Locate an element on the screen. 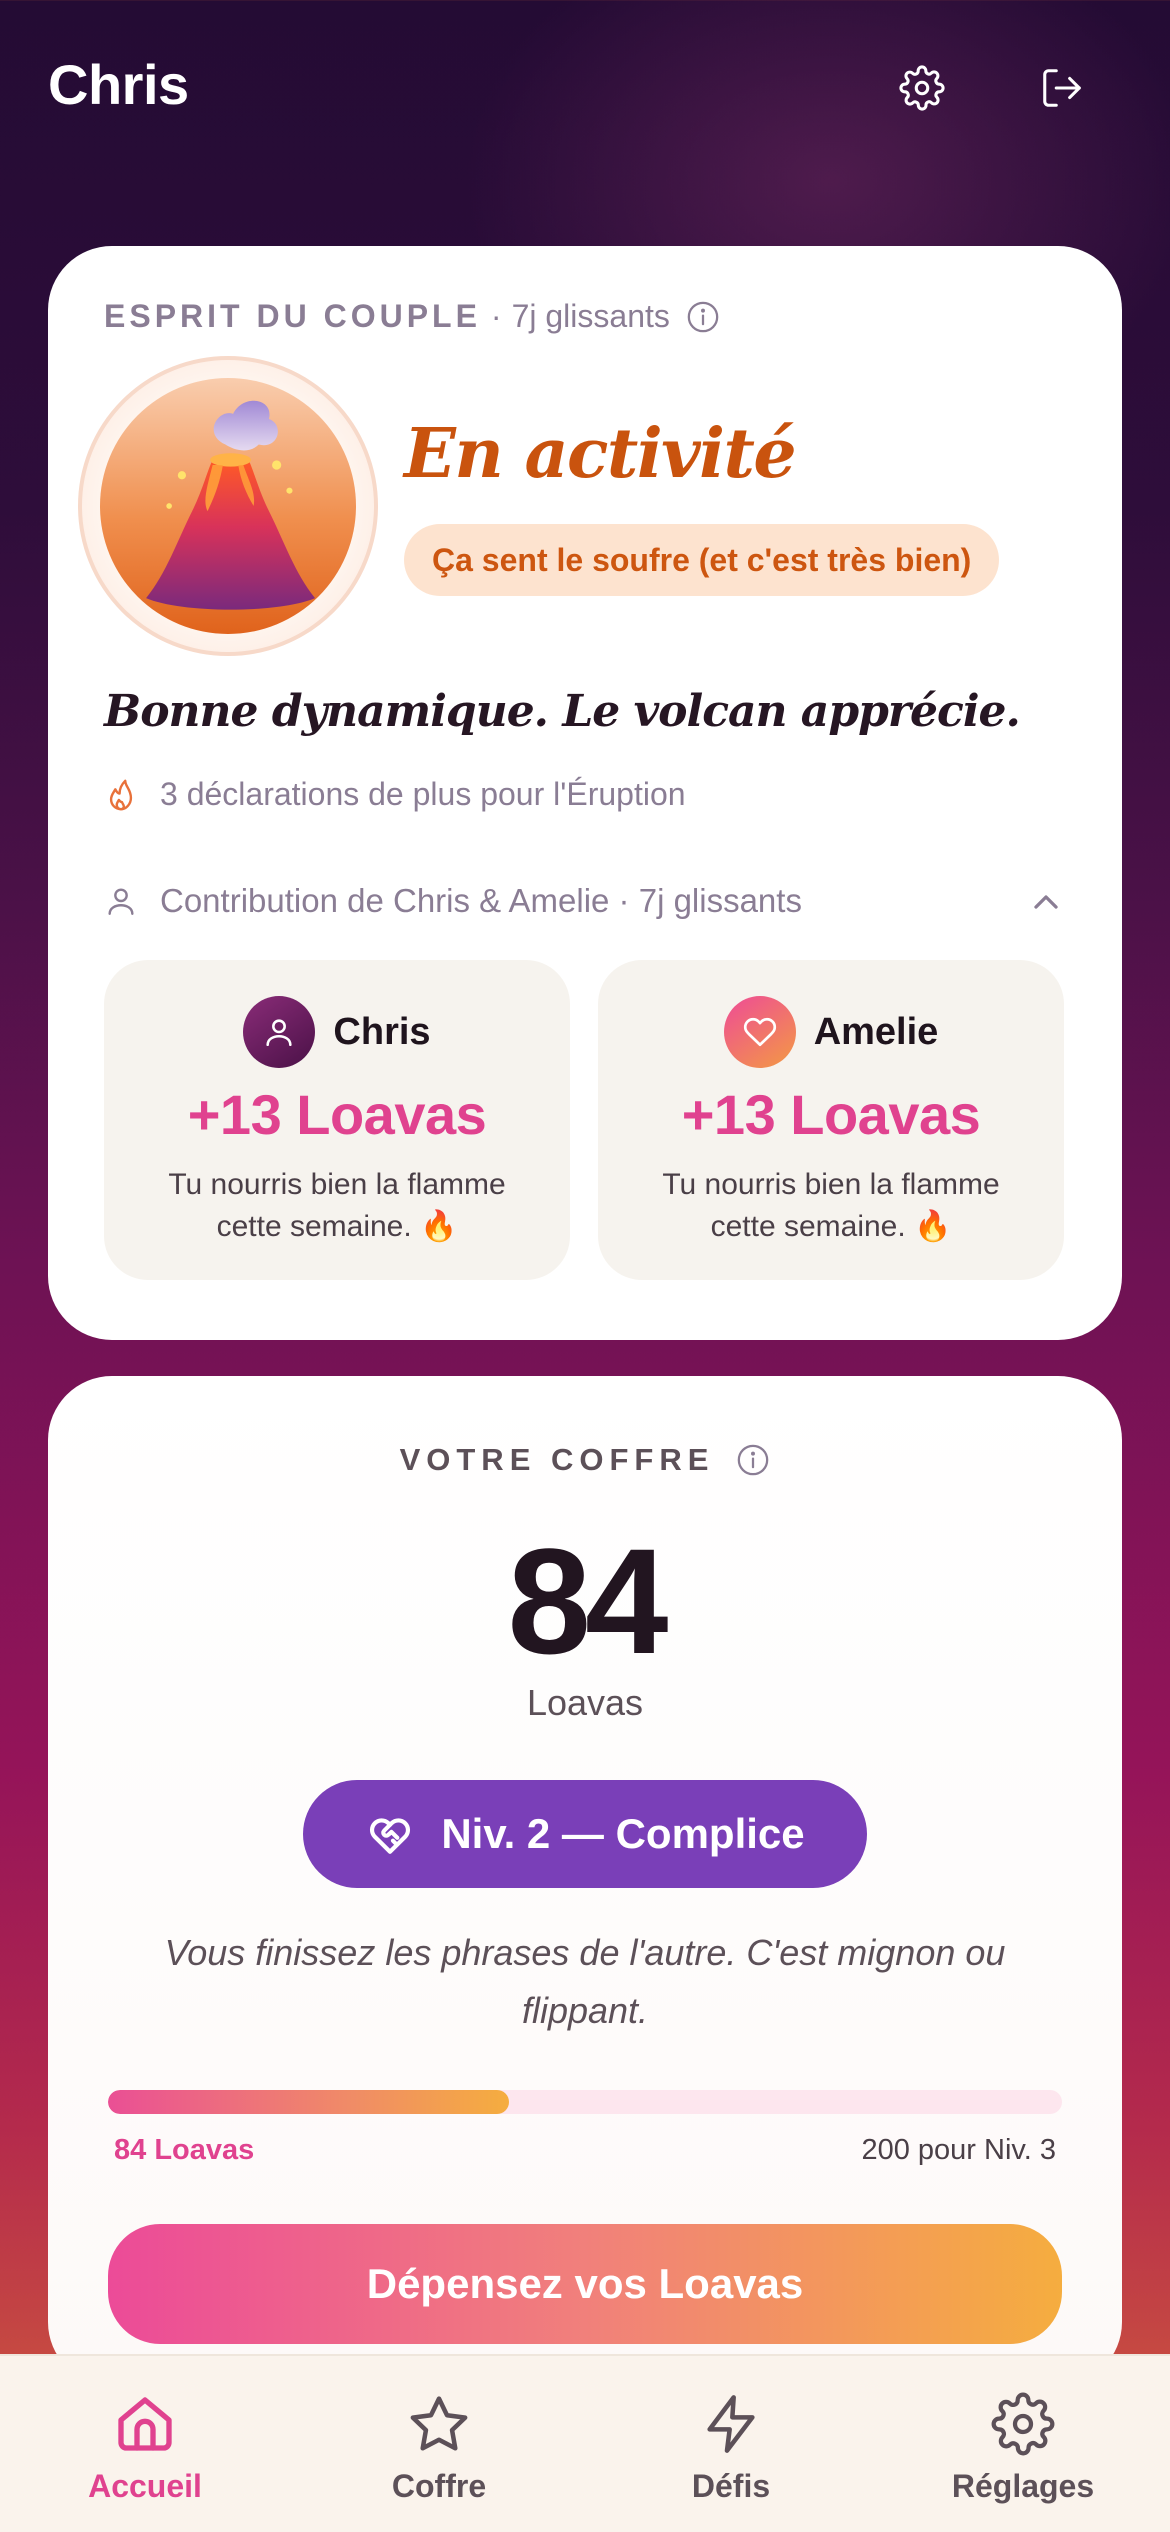 This screenshot has width=1170, height=2532. top-bar: Chris is located at coordinates (585, 90).